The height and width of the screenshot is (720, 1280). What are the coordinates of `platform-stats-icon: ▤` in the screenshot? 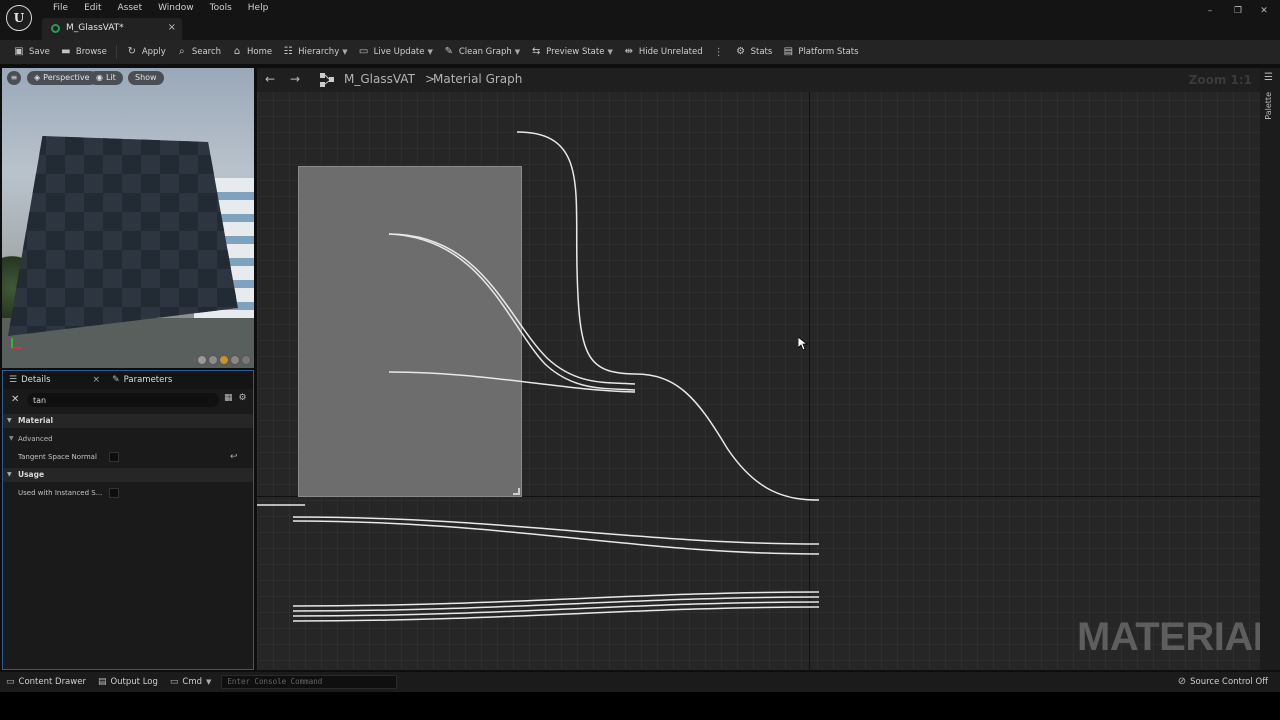 It's located at (788, 51).